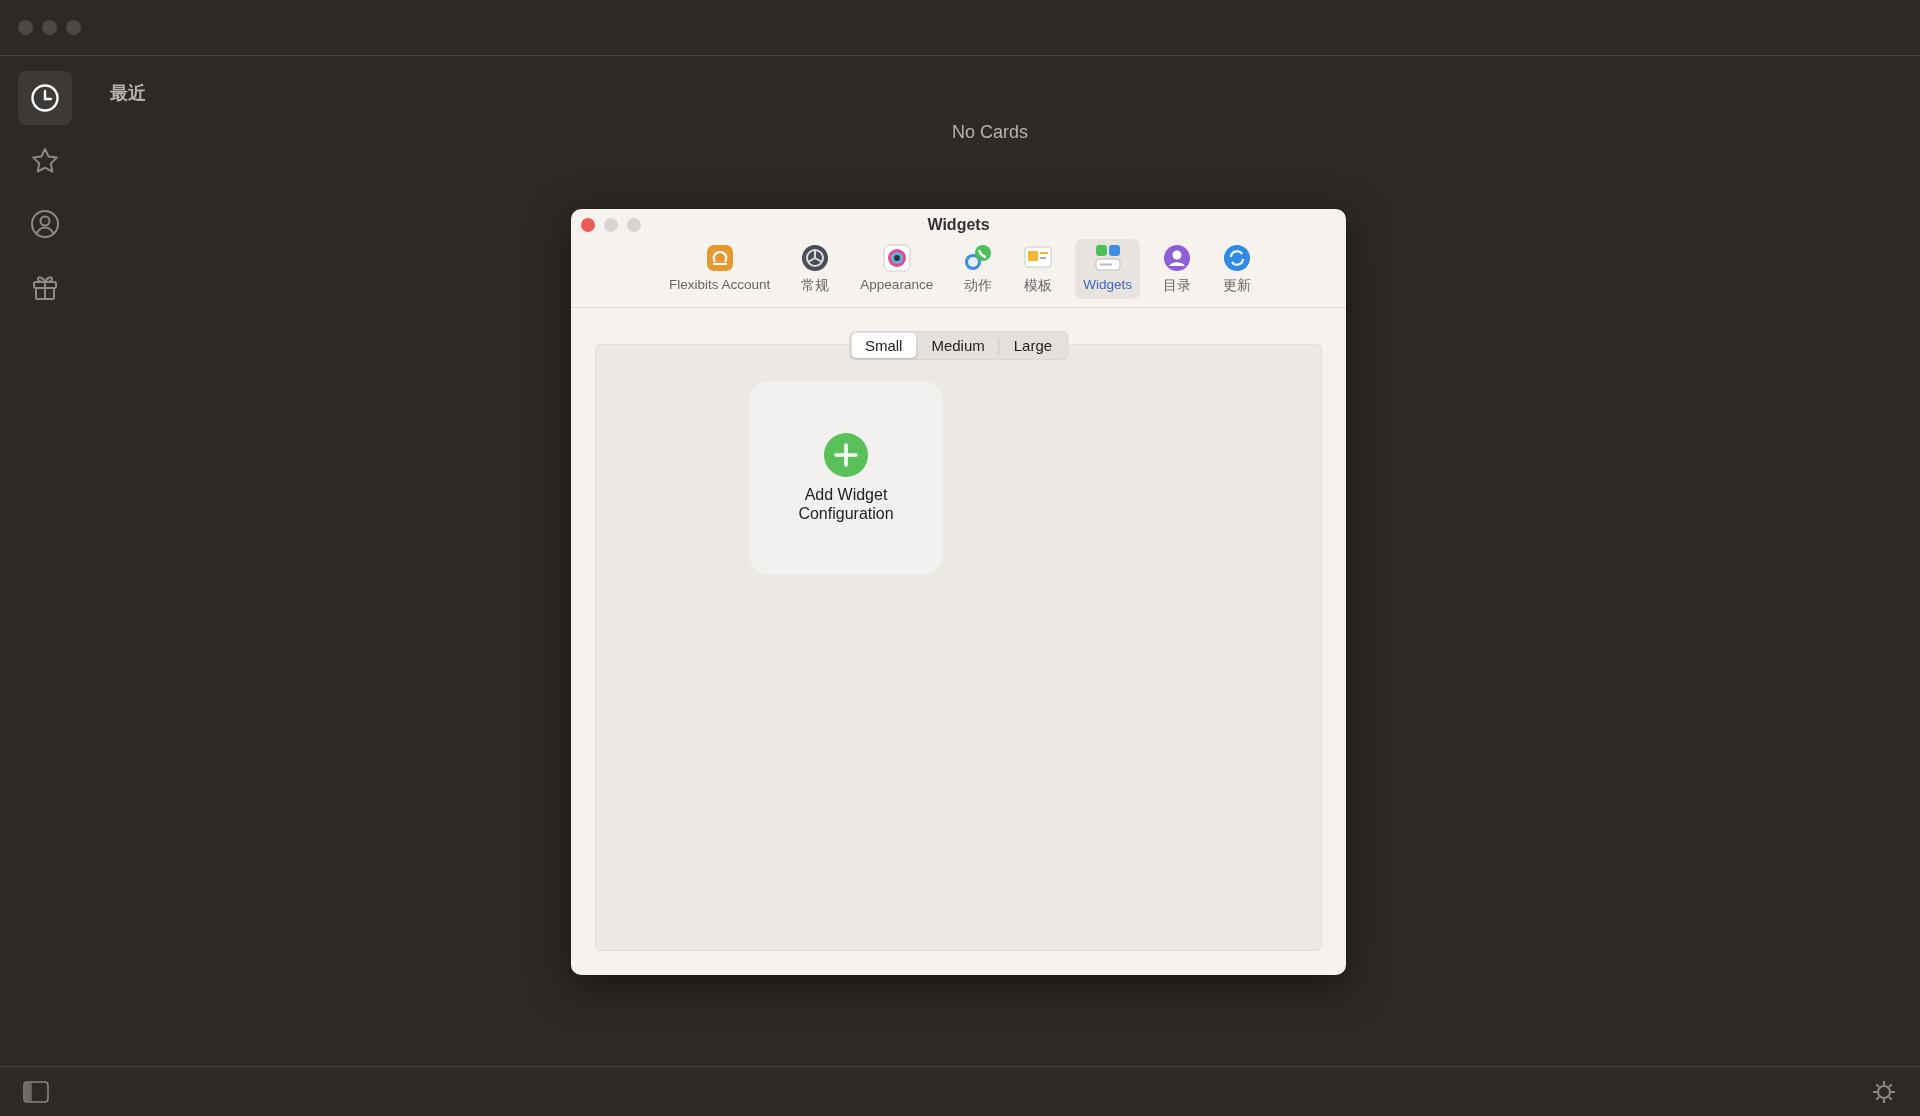 The image size is (1920, 1116). I want to click on star-icon, so click(45, 161).